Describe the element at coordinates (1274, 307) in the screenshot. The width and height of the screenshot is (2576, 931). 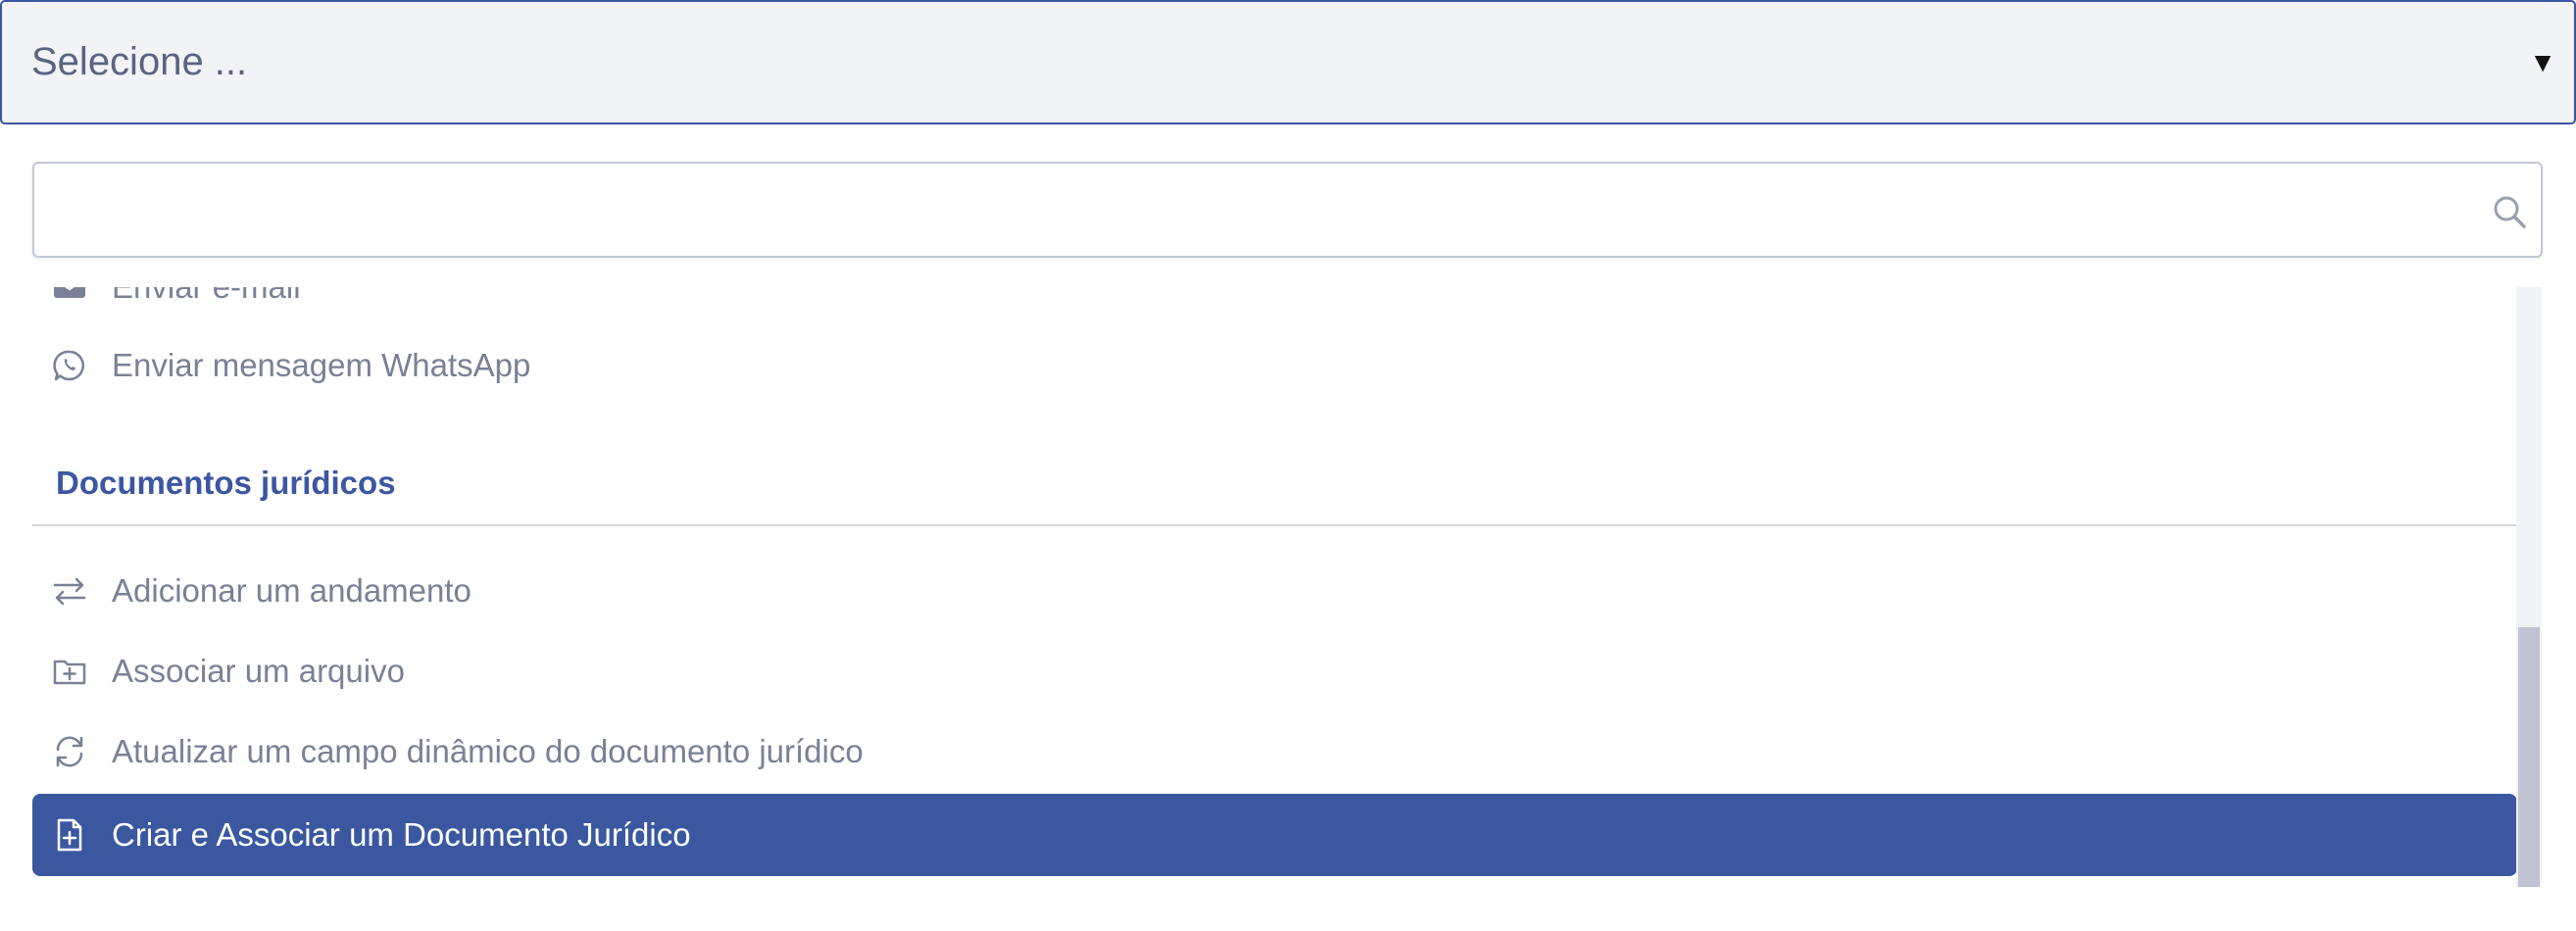
I see `list-item: Enviar e-mail` at that location.